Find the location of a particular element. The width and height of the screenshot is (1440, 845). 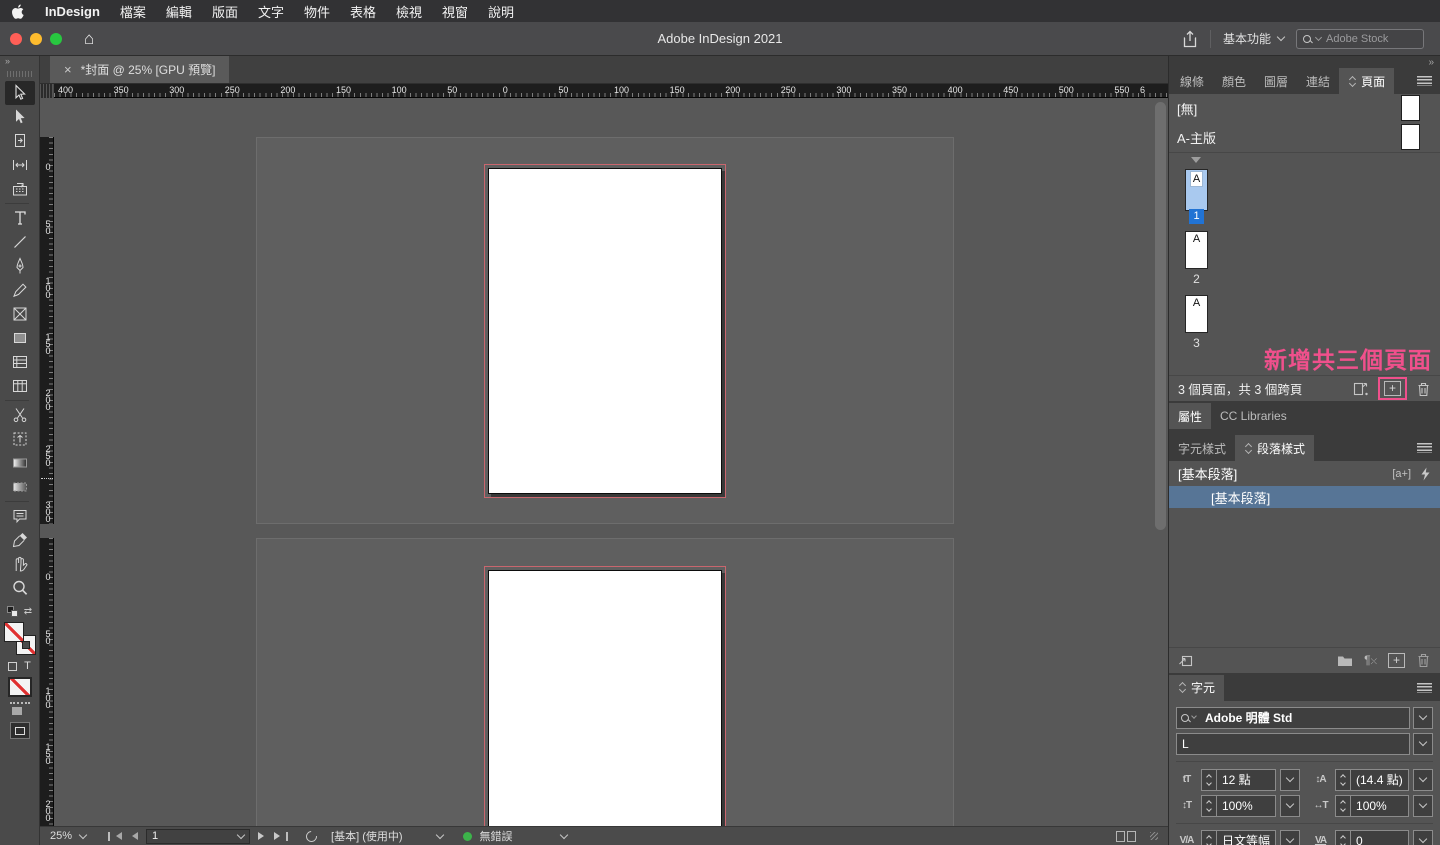

vertical-grid-tool is located at coordinates (20, 386).